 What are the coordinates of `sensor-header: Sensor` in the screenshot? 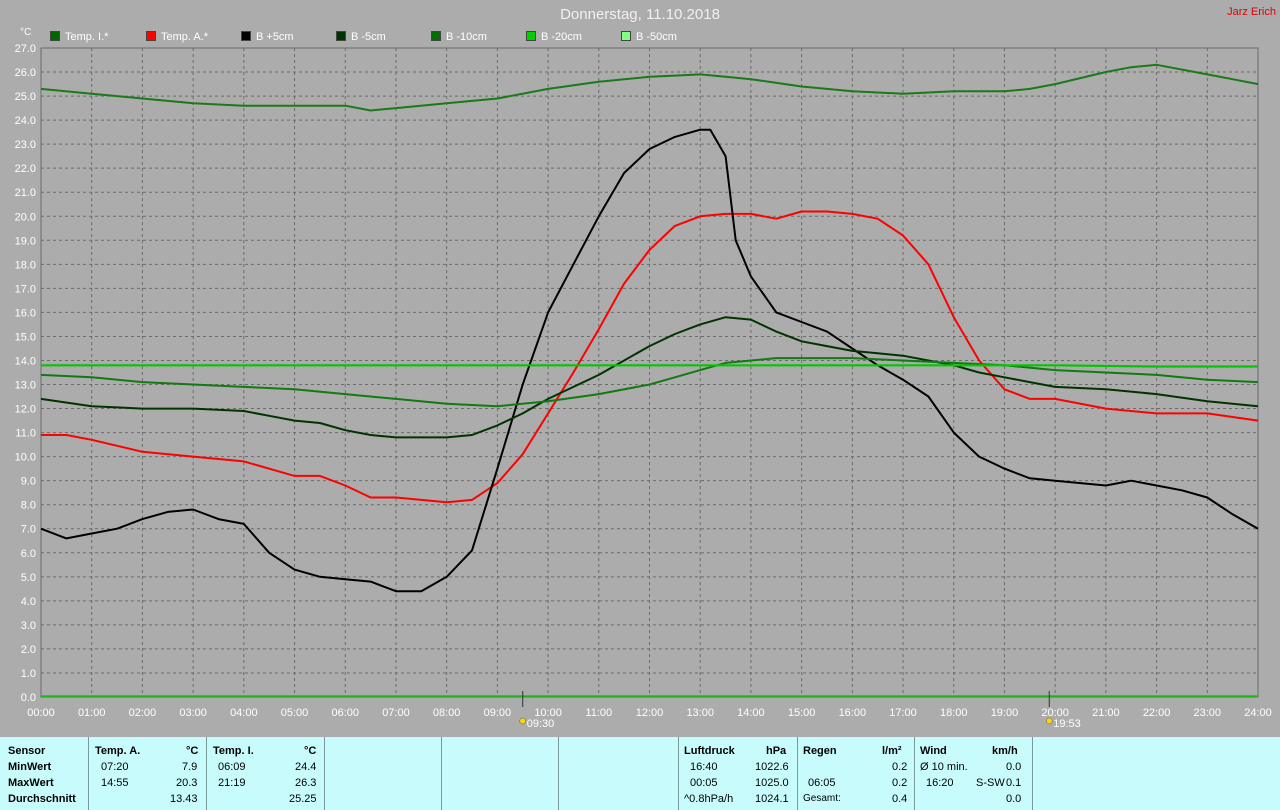 It's located at (27, 751).